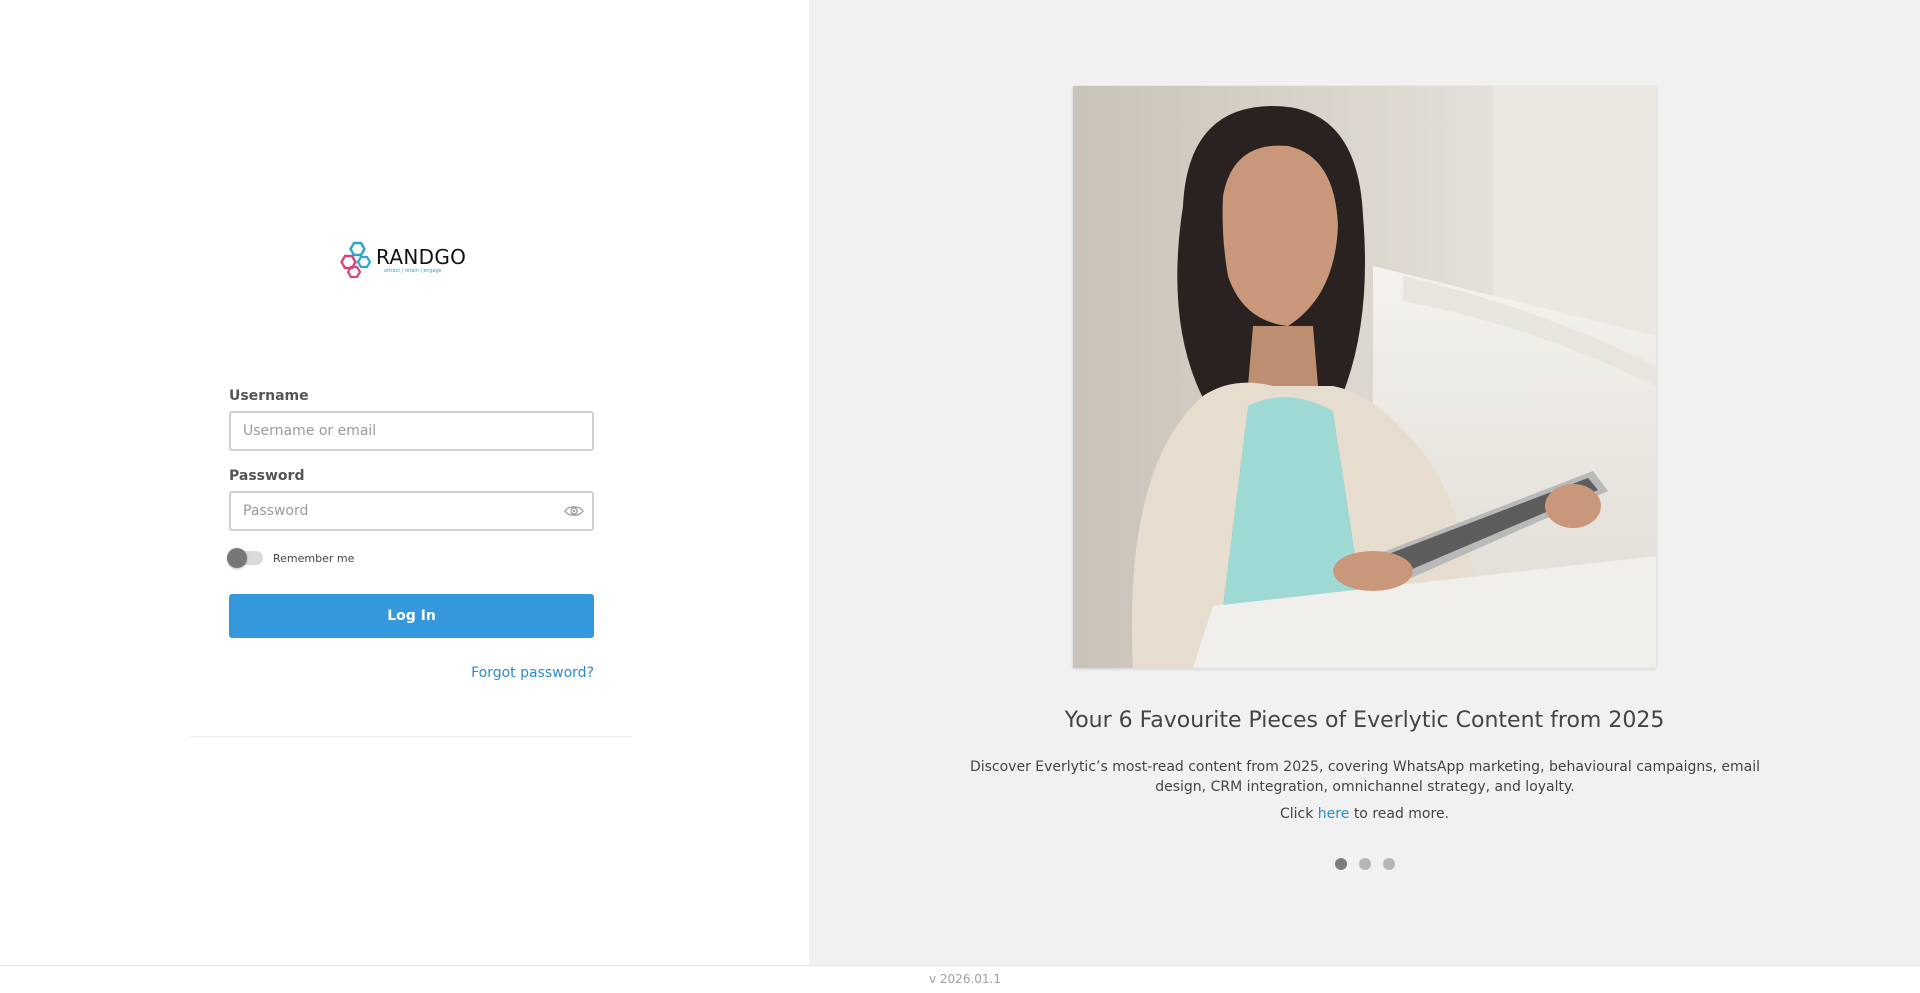 This screenshot has height=993, width=1920. What do you see at coordinates (574, 511) in the screenshot?
I see `show-password-eye-icon` at bounding box center [574, 511].